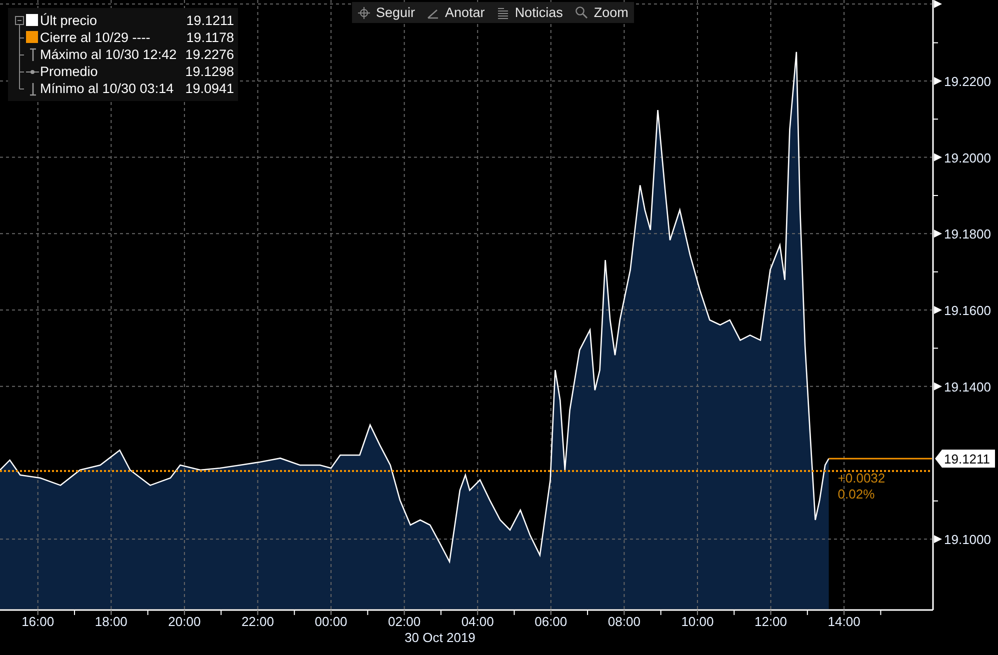 This screenshot has height=655, width=998. Describe the element at coordinates (502, 12) in the screenshot. I see `news-icon` at that location.